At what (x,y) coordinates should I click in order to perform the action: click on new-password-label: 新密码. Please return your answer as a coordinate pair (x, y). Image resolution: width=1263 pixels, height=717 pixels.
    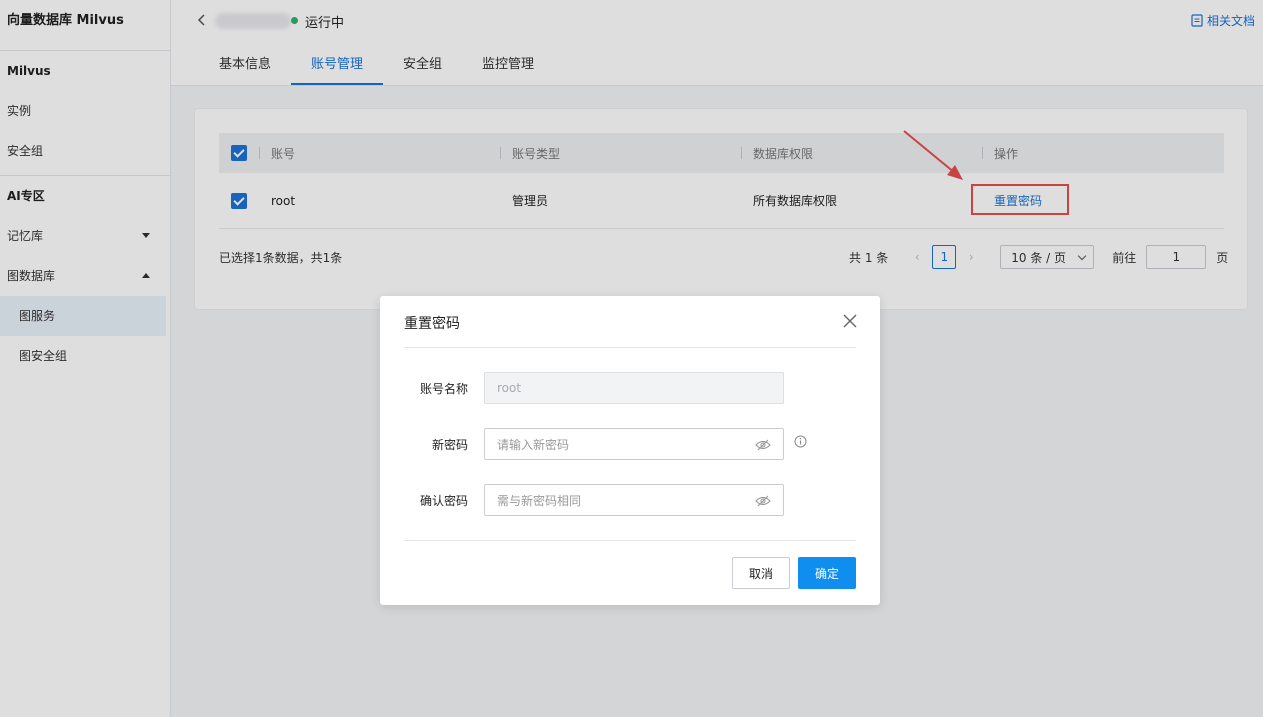
    Looking at the image, I should click on (449, 445).